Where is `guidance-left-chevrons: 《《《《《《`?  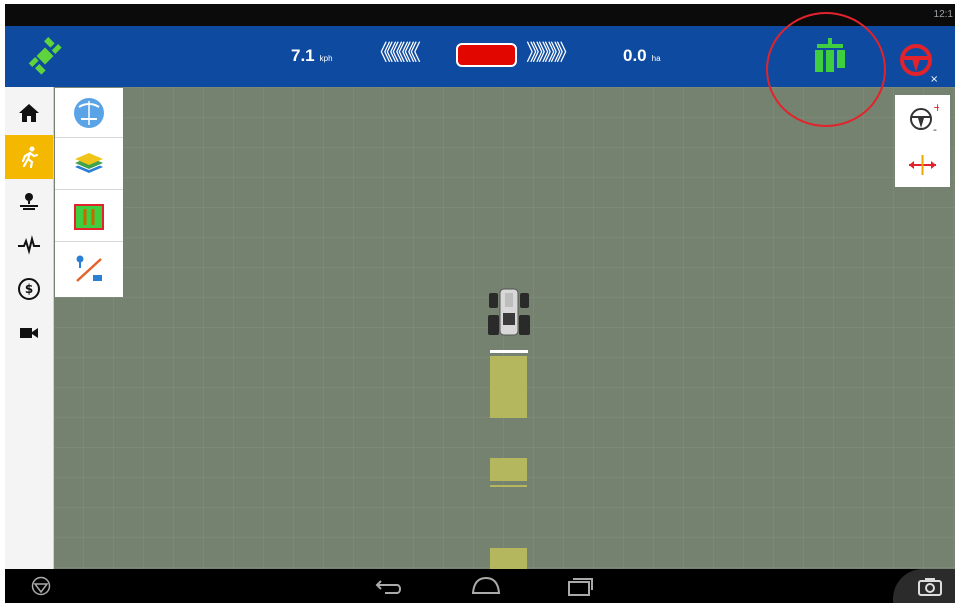 guidance-left-chevrons: 《《《《《《 is located at coordinates (395, 52).